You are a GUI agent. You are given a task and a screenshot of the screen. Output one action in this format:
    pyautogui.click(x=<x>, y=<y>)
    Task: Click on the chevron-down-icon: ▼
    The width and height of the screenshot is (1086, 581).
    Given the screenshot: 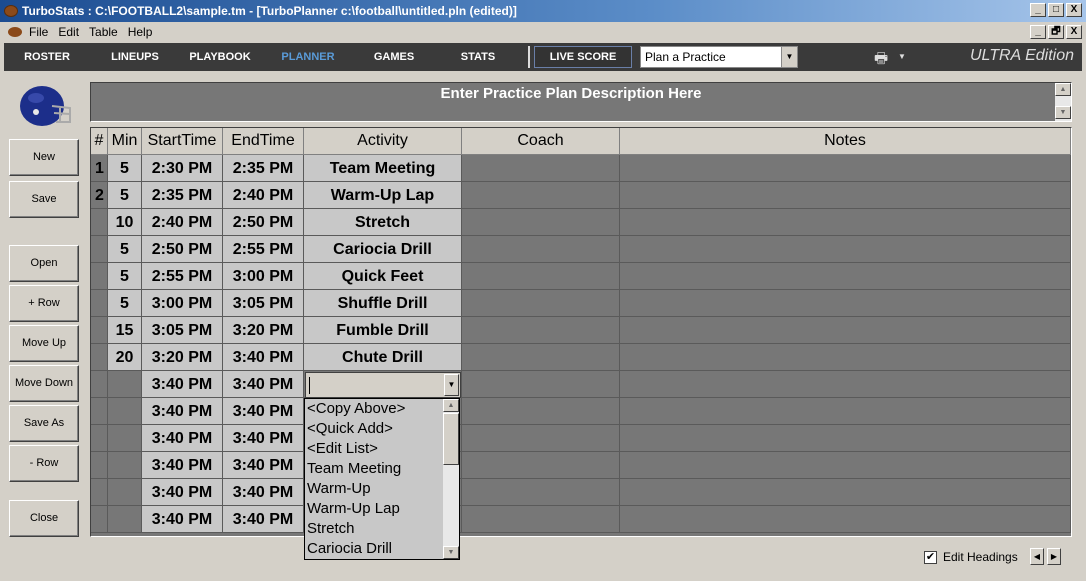 What is the action you would take?
    pyautogui.click(x=451, y=385)
    